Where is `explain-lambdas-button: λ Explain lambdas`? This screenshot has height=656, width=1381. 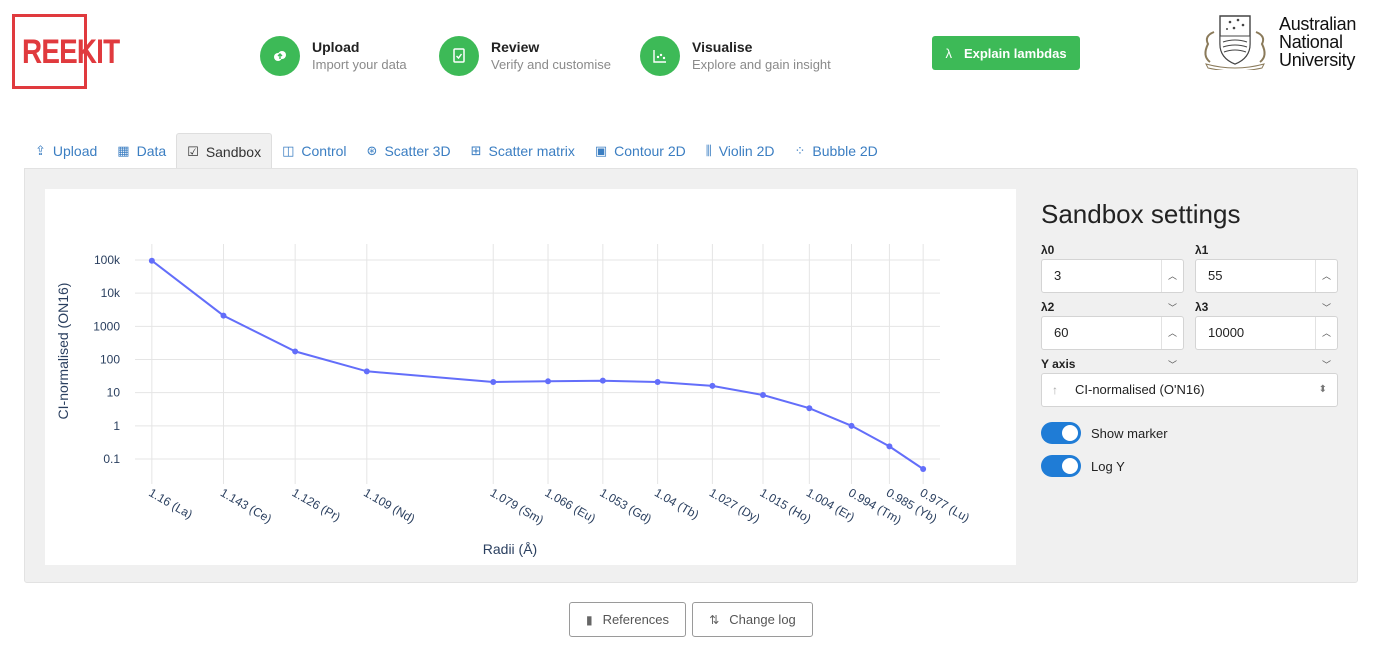 explain-lambdas-button: λ Explain lambdas is located at coordinates (1006, 53).